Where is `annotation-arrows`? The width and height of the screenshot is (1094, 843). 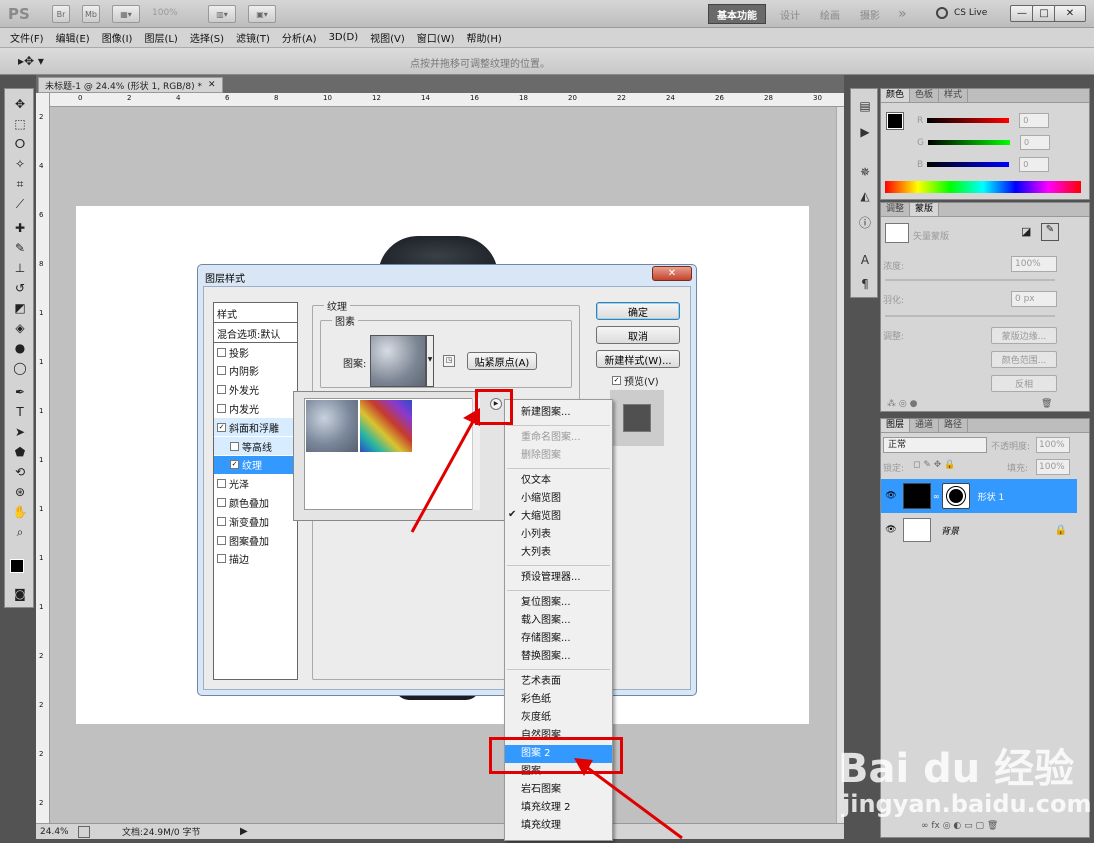 annotation-arrows is located at coordinates (546, 624).